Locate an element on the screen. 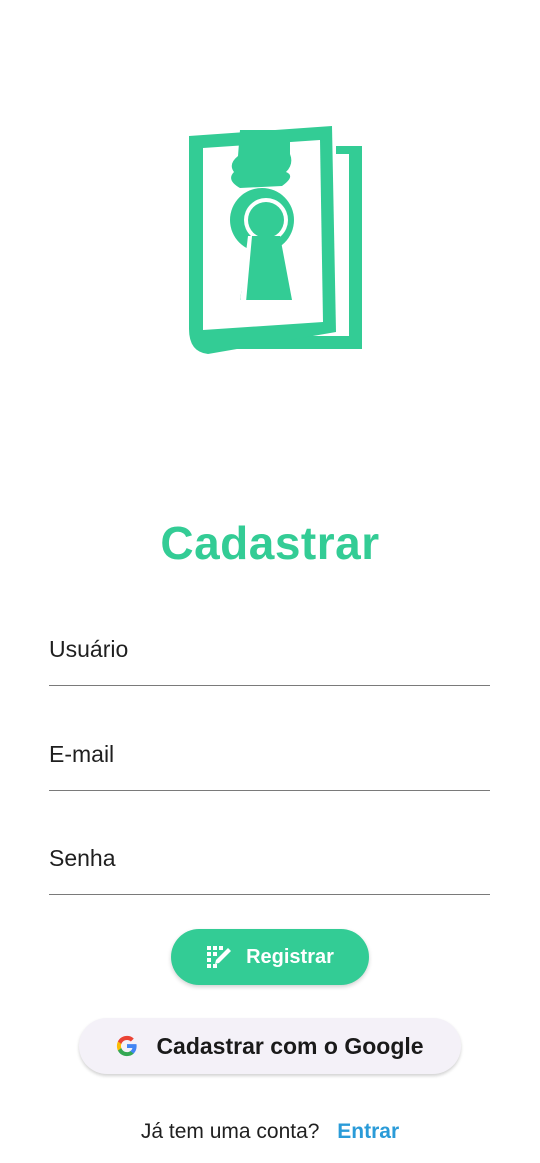  register-icon is located at coordinates (219, 957).